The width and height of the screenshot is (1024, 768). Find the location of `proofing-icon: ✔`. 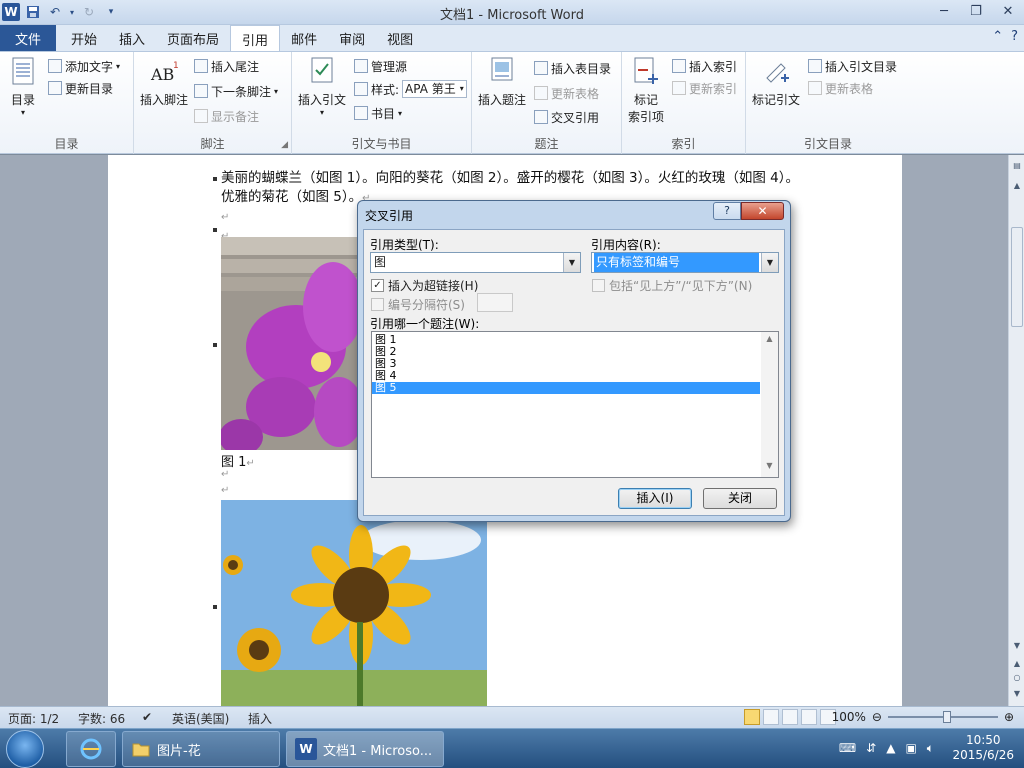

proofing-icon: ✔ is located at coordinates (147, 717).